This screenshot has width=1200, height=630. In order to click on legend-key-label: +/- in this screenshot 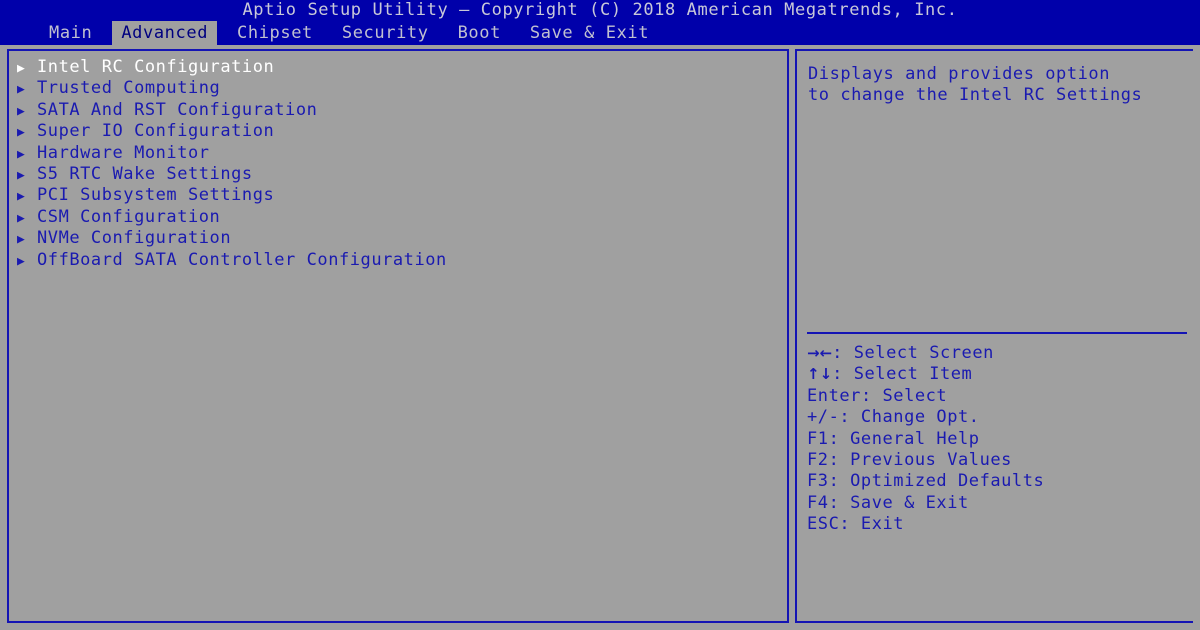, I will do `click(823, 417)`.